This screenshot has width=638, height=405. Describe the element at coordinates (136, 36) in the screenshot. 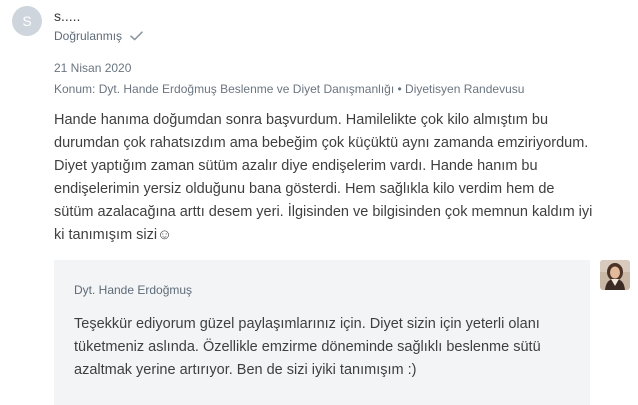

I see `check-icon` at that location.